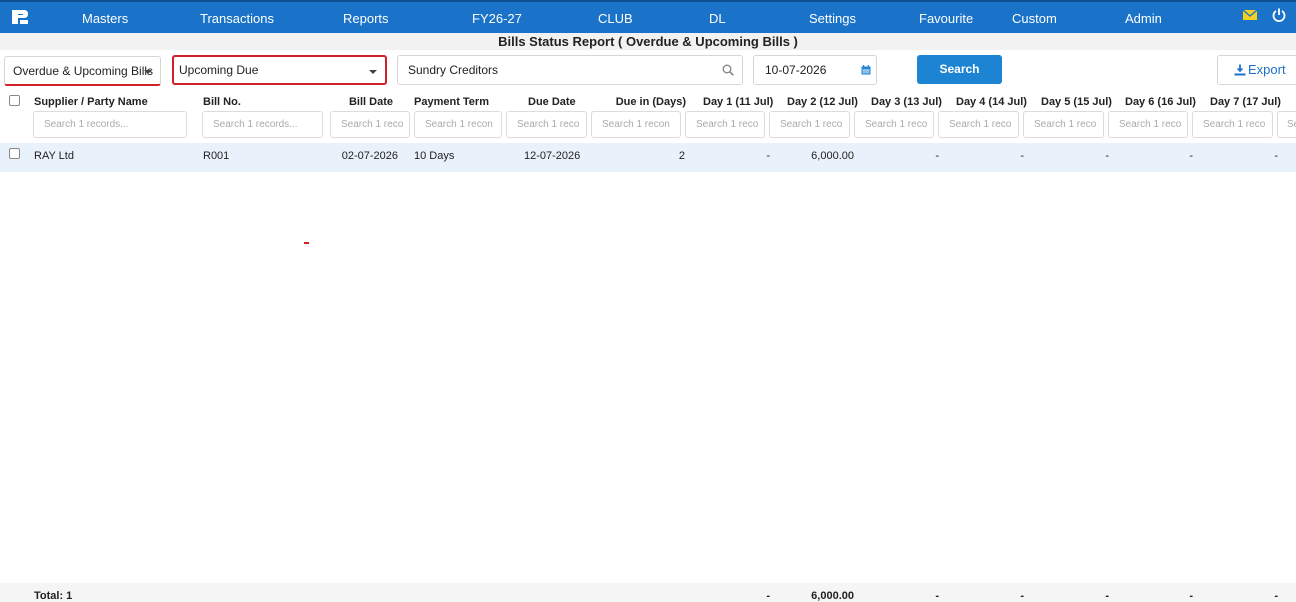  I want to click on nav-reports: Reports, so click(366, 18).